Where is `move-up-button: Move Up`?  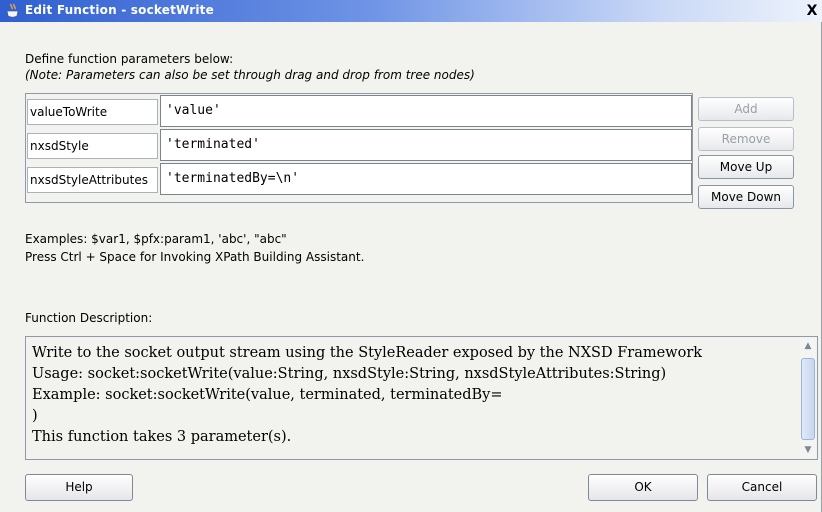
move-up-button: Move Up is located at coordinates (746, 167).